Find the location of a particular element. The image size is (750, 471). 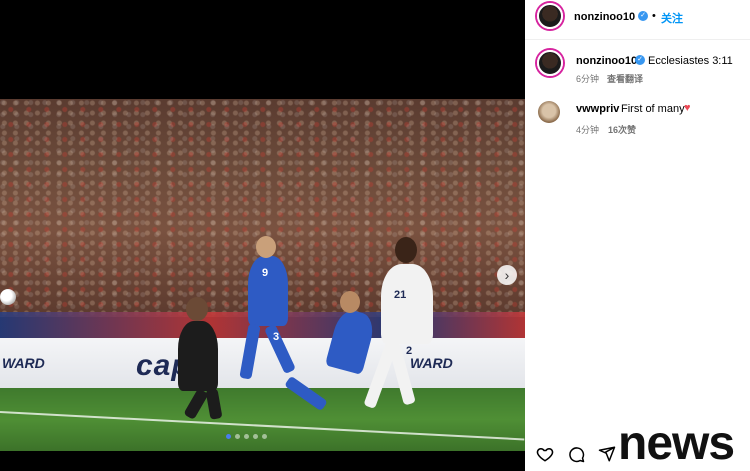

carousel-dots is located at coordinates (246, 436).